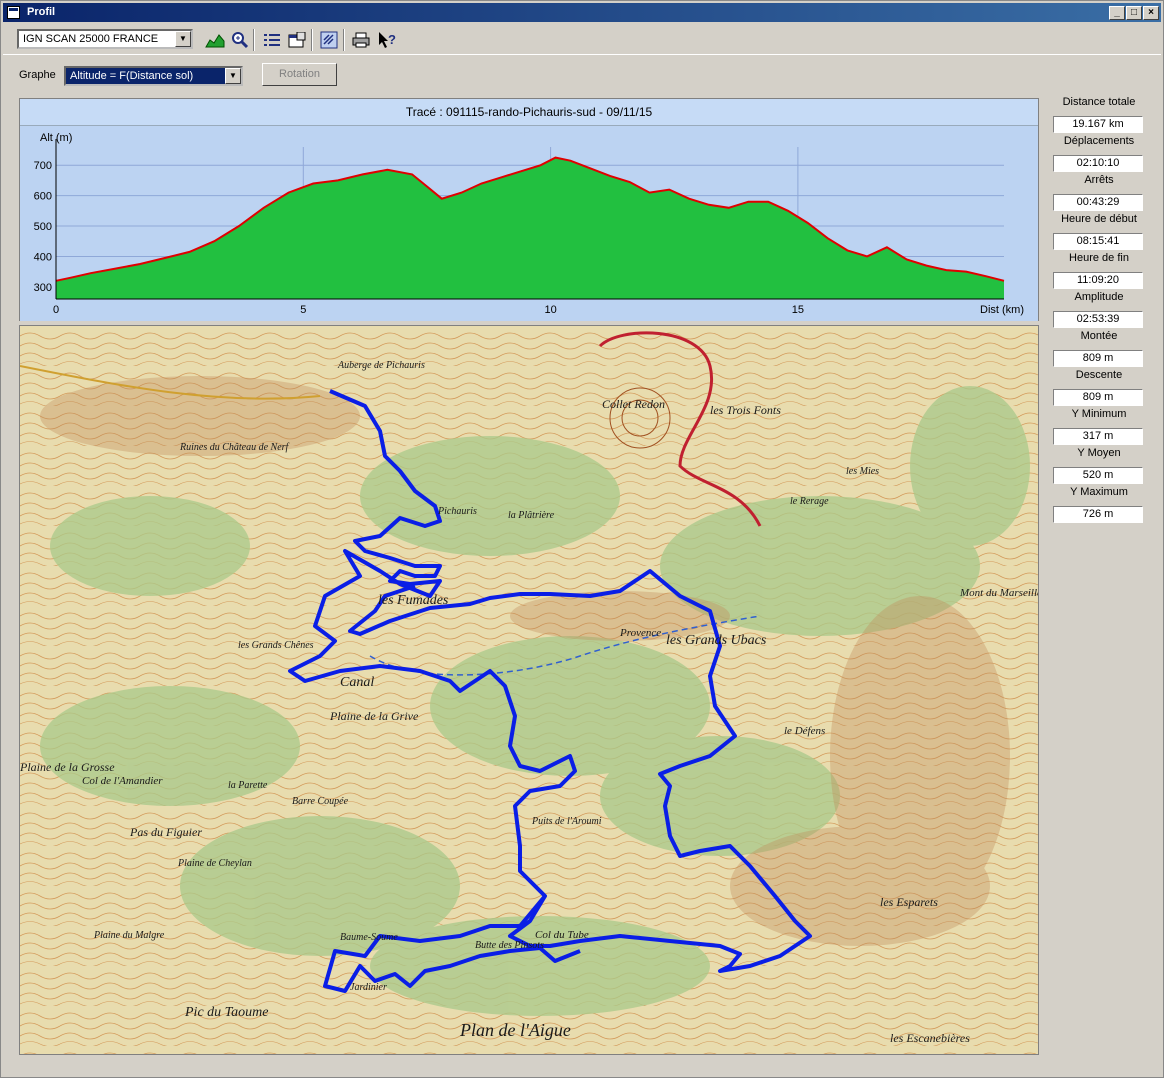 The image size is (1164, 1078). I want to click on map-place-label: le Défens, so click(804, 731).